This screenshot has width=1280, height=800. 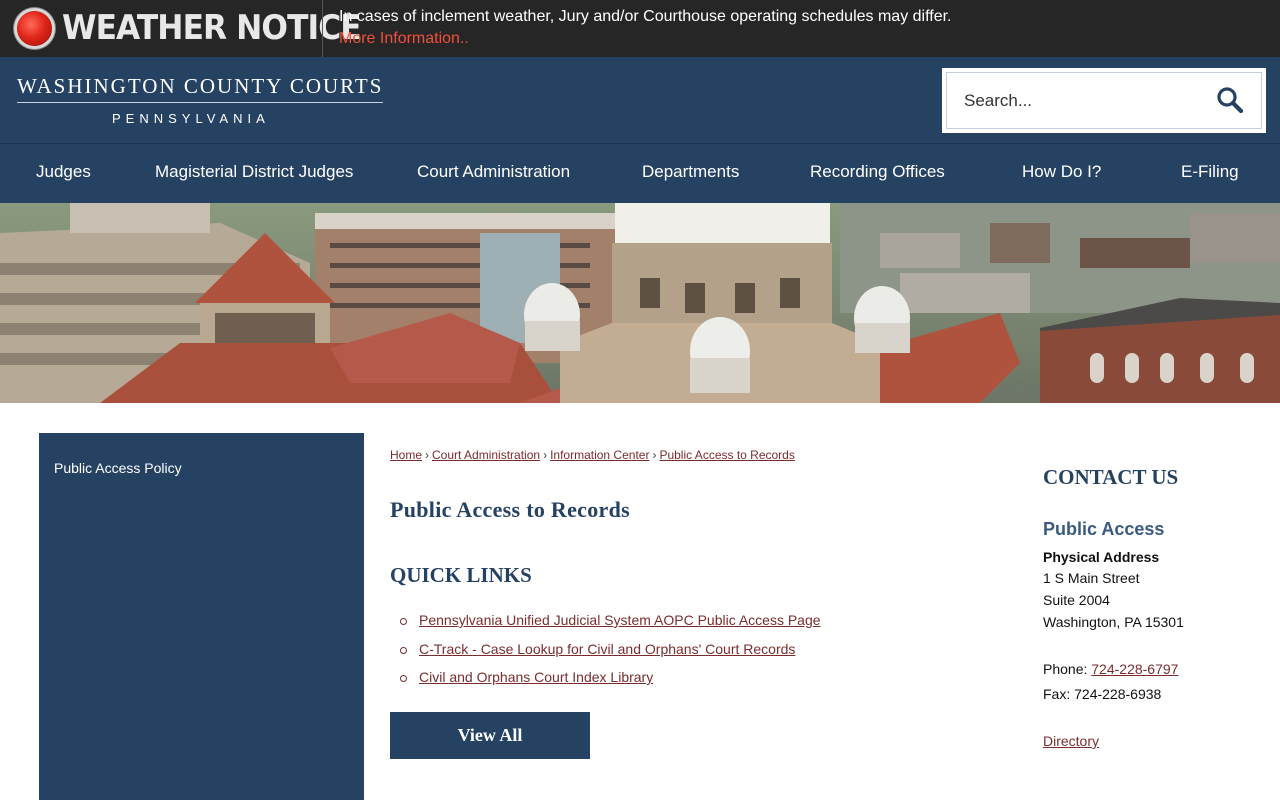 What do you see at coordinates (200, 86) in the screenshot?
I see `logo-title: WASHINGTON COUNTY COURTS` at bounding box center [200, 86].